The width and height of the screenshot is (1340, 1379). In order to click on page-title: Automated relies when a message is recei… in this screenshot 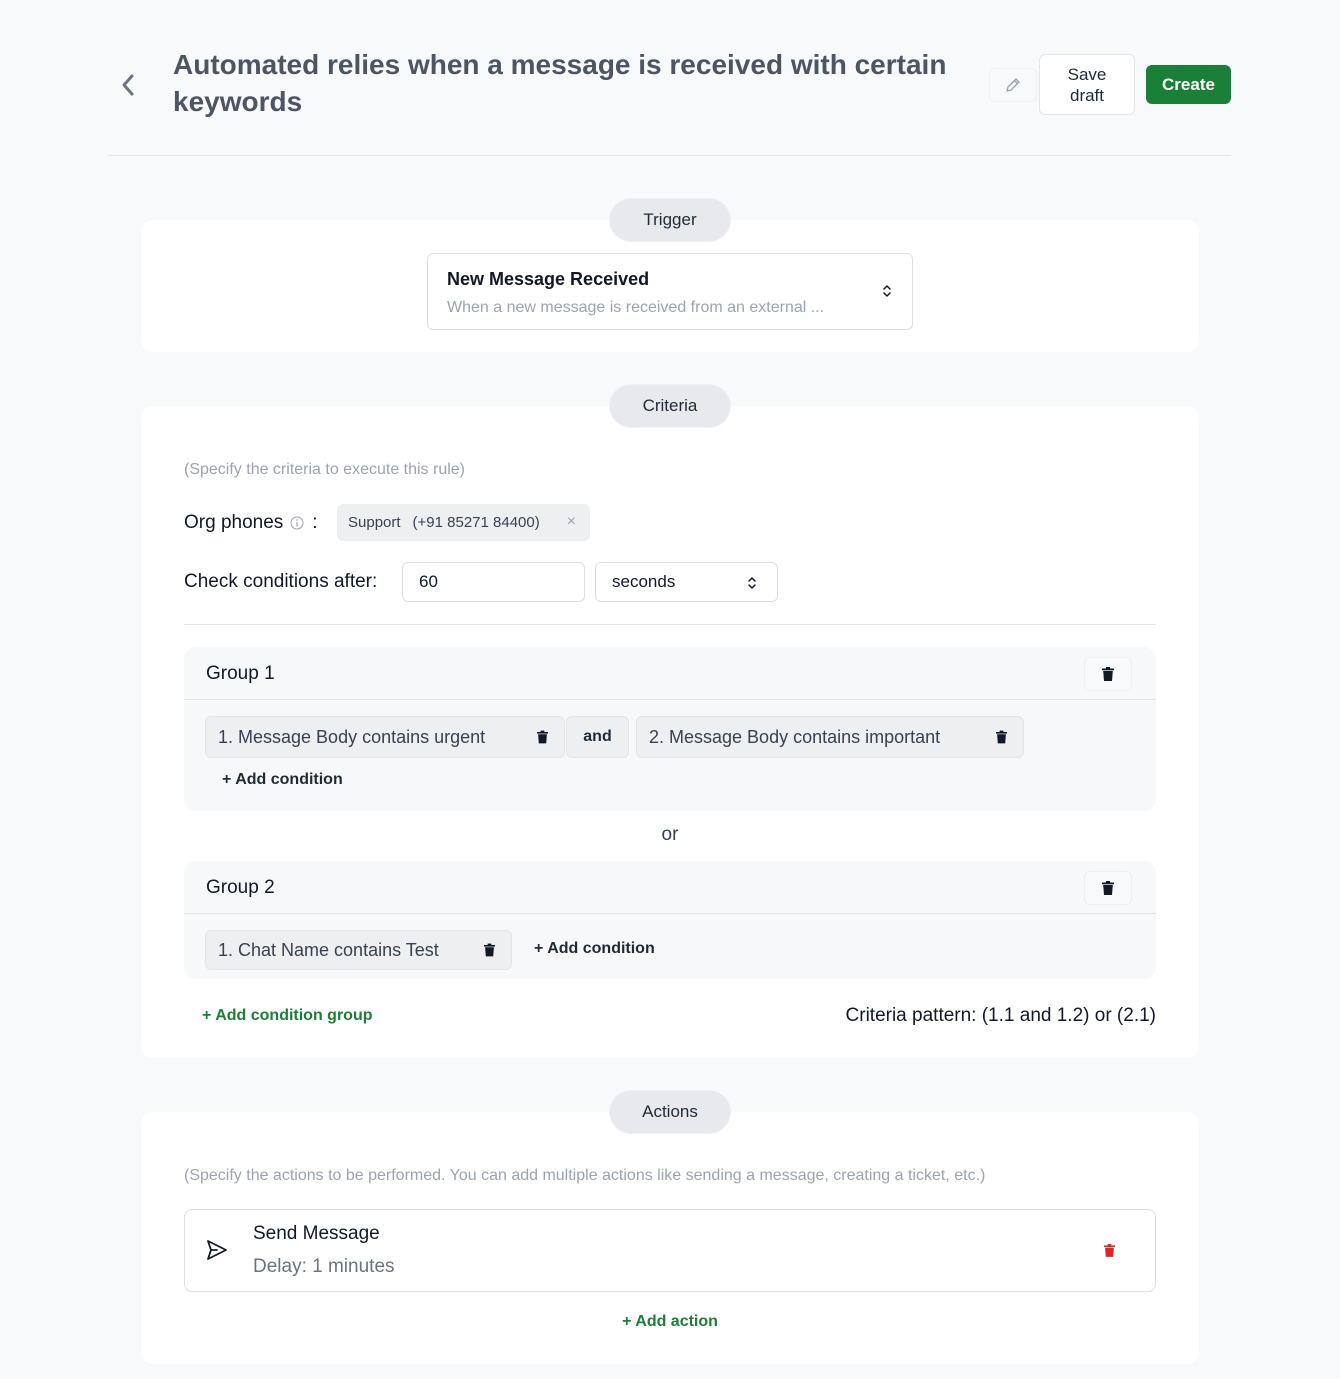, I will do `click(560, 83)`.